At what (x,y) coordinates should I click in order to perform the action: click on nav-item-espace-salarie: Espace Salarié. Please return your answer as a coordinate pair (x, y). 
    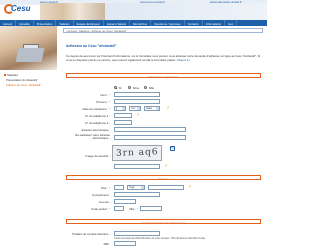
    Looking at the image, I should click on (117, 23).